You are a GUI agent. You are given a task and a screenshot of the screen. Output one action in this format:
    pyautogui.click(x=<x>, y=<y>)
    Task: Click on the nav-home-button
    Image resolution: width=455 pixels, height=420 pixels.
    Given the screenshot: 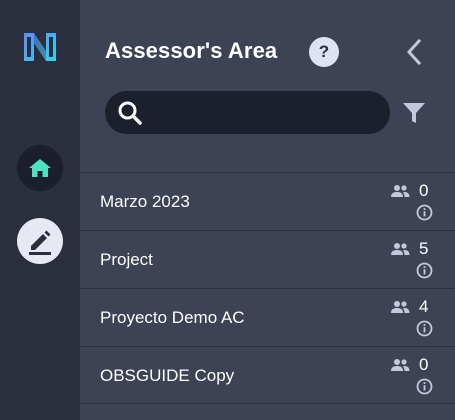 What is the action you would take?
    pyautogui.click(x=40, y=168)
    